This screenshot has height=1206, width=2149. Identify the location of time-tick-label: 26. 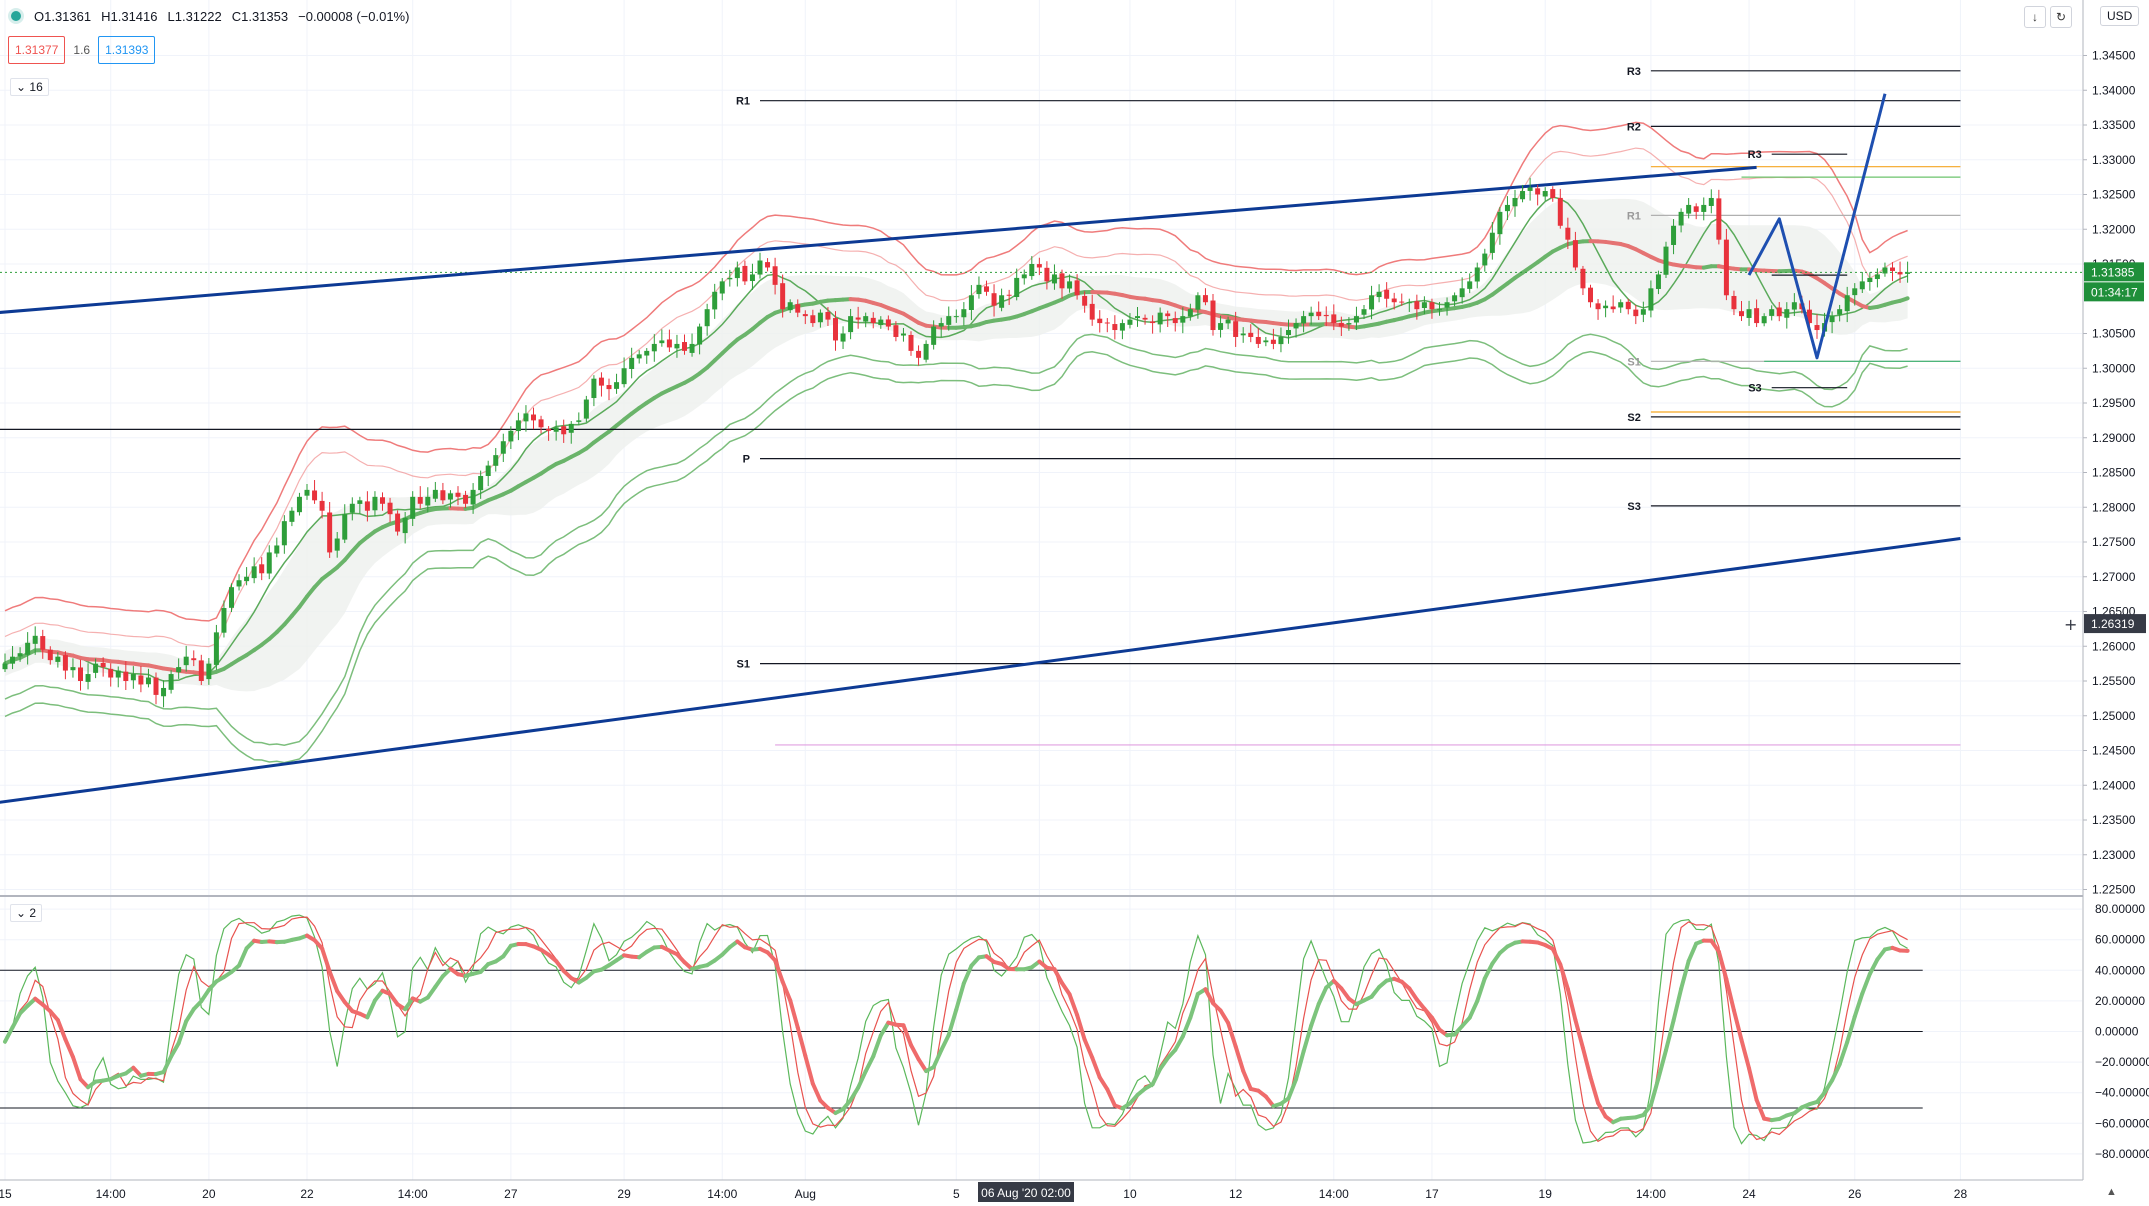
(1855, 1194).